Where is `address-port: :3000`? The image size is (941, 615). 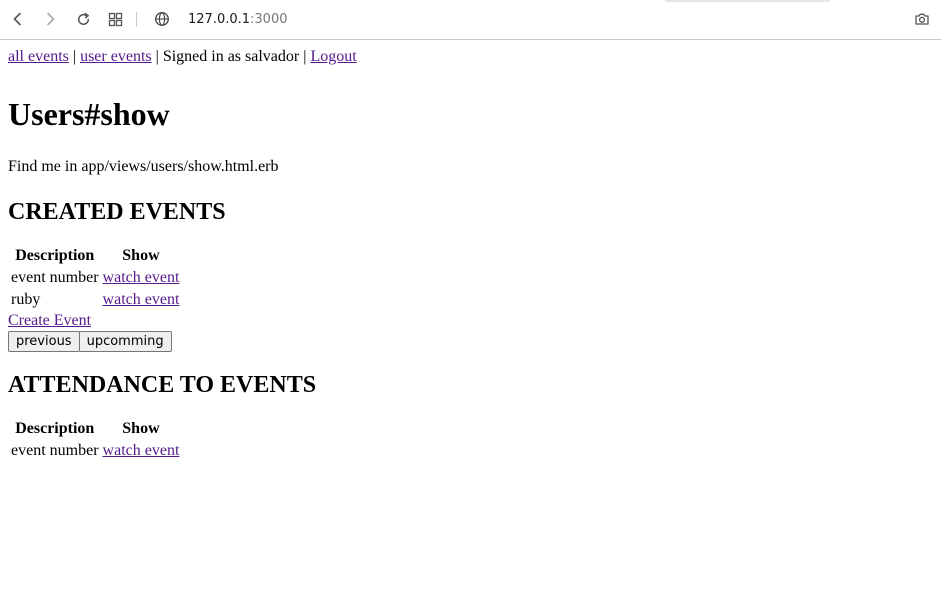
address-port: :3000 is located at coordinates (269, 19).